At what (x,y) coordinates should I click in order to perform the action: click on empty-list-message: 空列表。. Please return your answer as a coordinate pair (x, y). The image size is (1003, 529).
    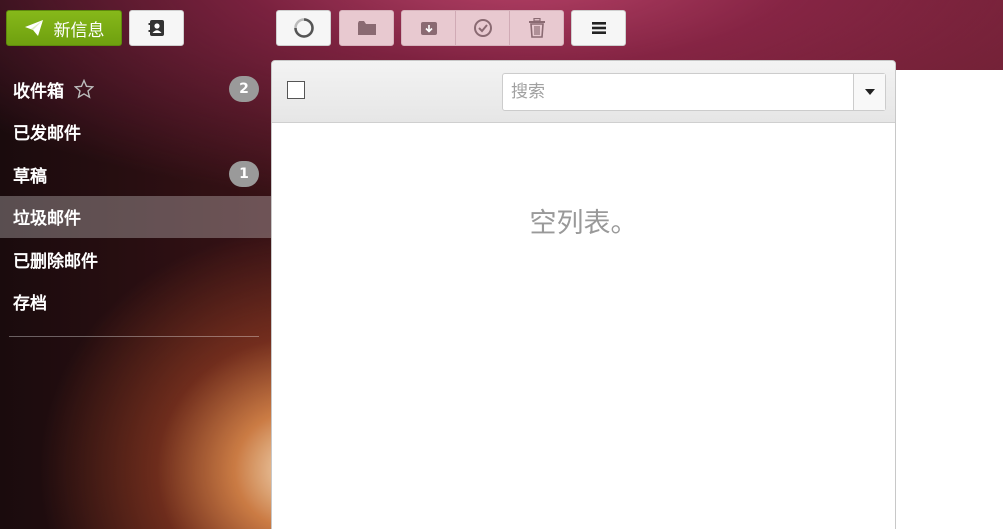
    Looking at the image, I should click on (583, 223).